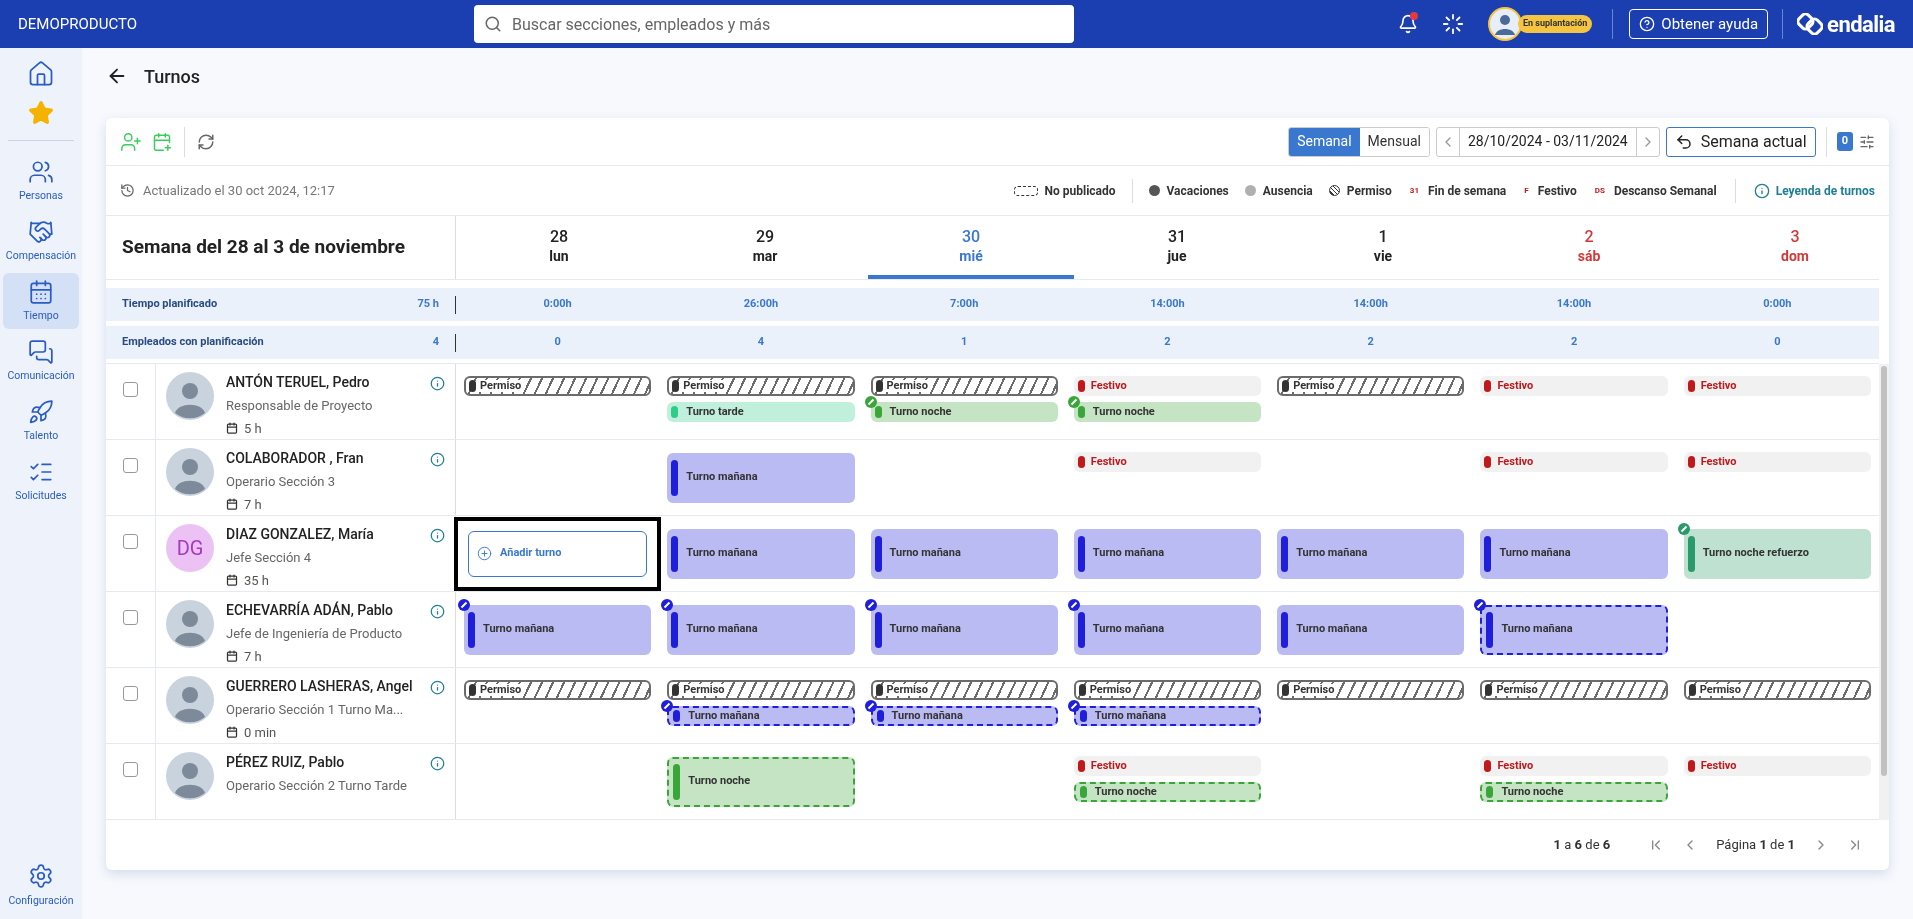  What do you see at coordinates (41, 301) in the screenshot?
I see `sidebar-item: Tiempo` at bounding box center [41, 301].